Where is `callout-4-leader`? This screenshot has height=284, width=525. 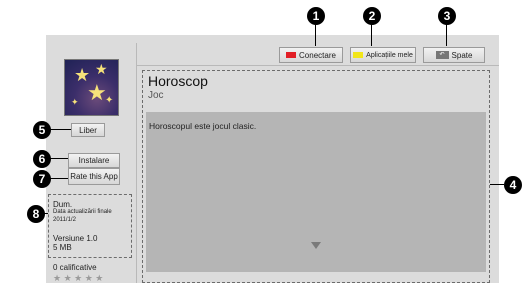 callout-4-leader is located at coordinates (497, 184).